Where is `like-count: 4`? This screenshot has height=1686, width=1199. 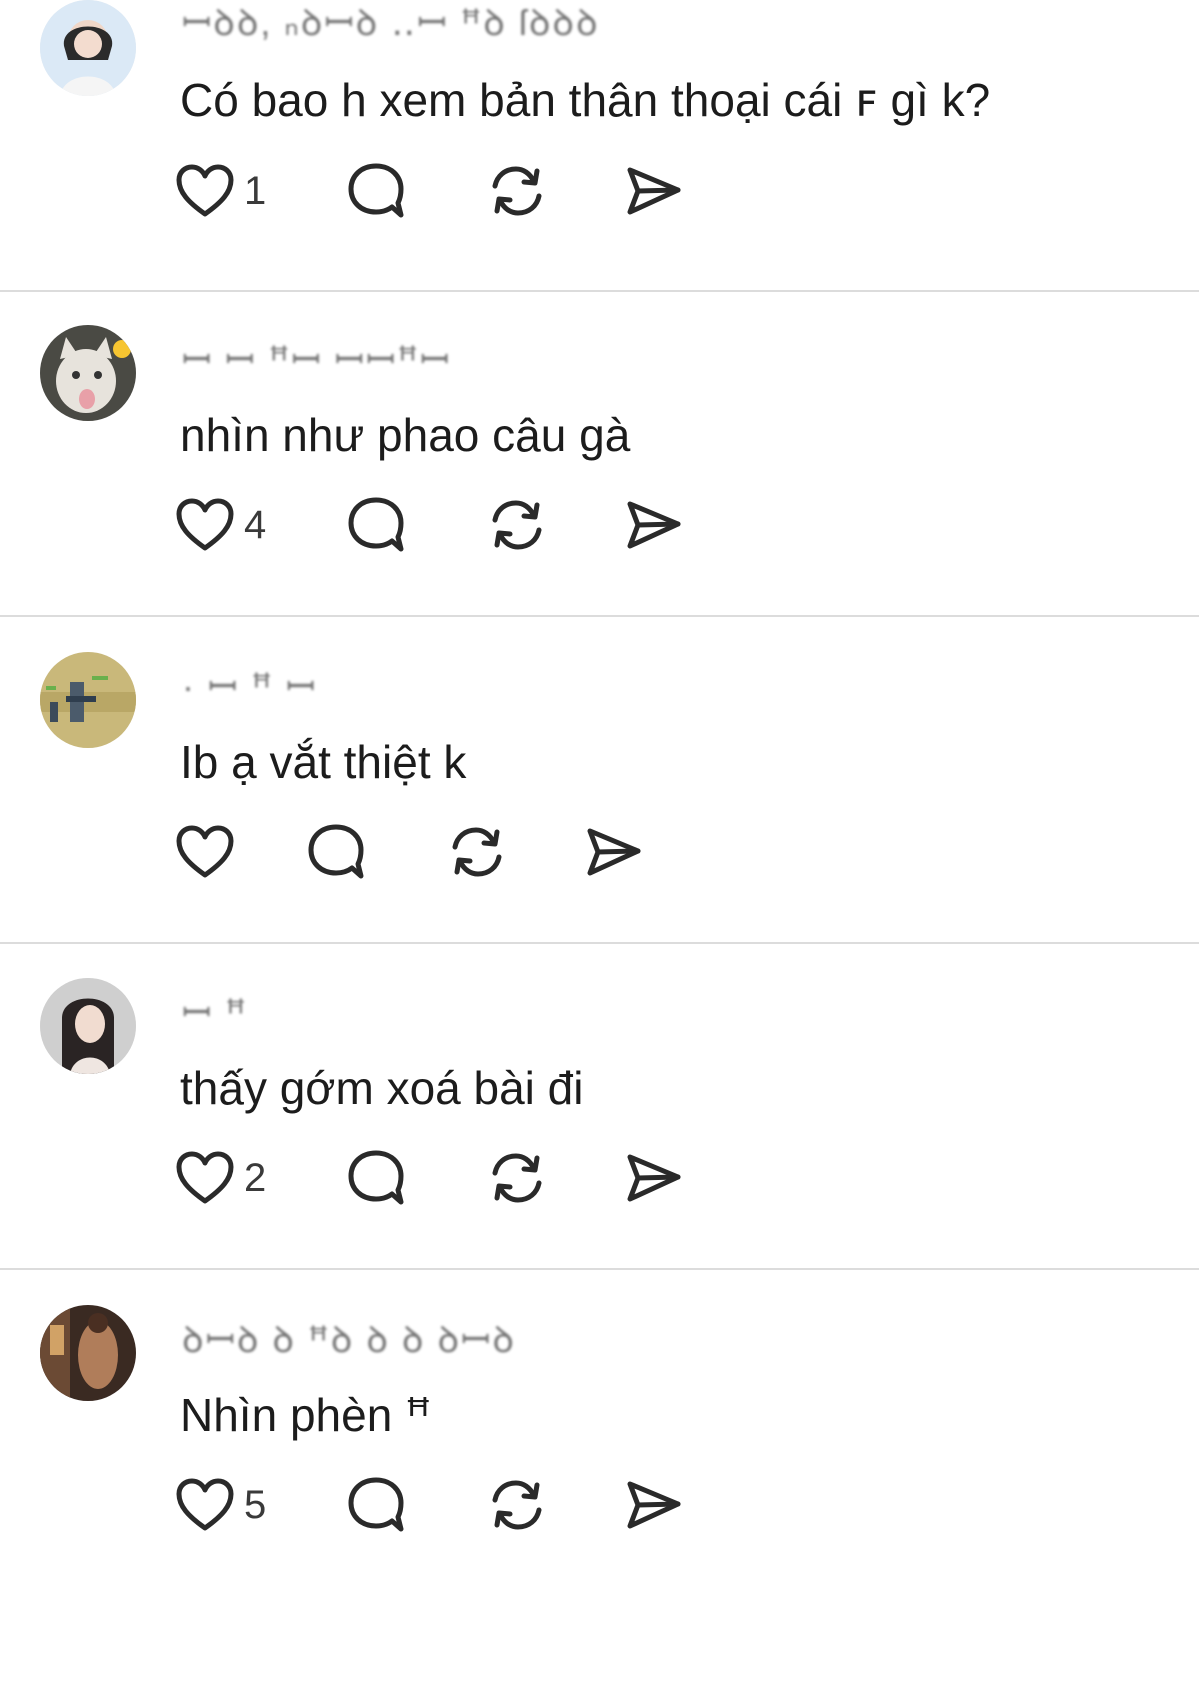
like-count: 4 is located at coordinates (255, 525).